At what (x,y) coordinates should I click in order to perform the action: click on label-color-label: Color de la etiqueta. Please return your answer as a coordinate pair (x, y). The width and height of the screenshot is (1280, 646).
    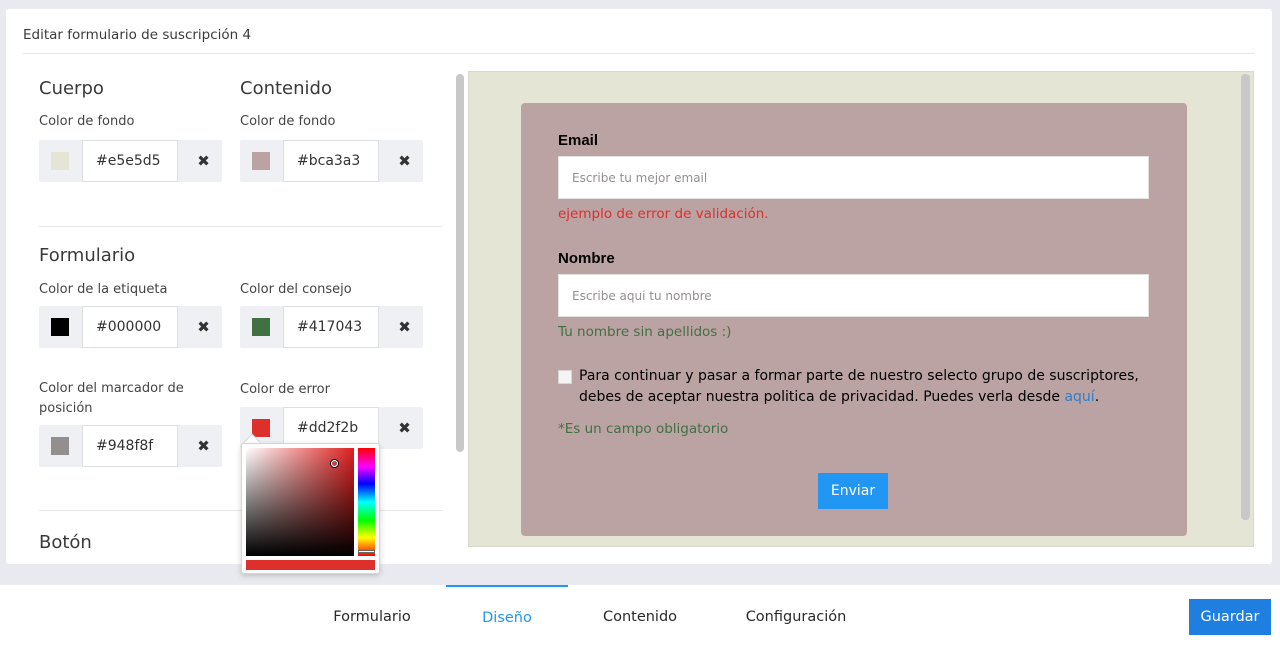
    Looking at the image, I should click on (103, 289).